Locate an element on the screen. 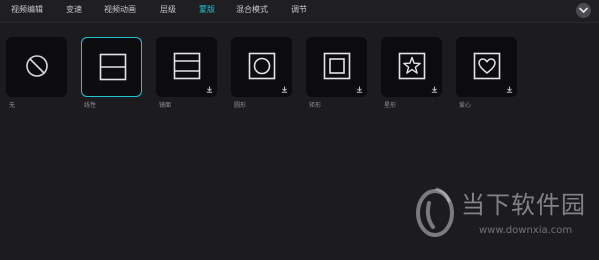 The height and width of the screenshot is (260, 599). heart-mask-icon is located at coordinates (487, 66).